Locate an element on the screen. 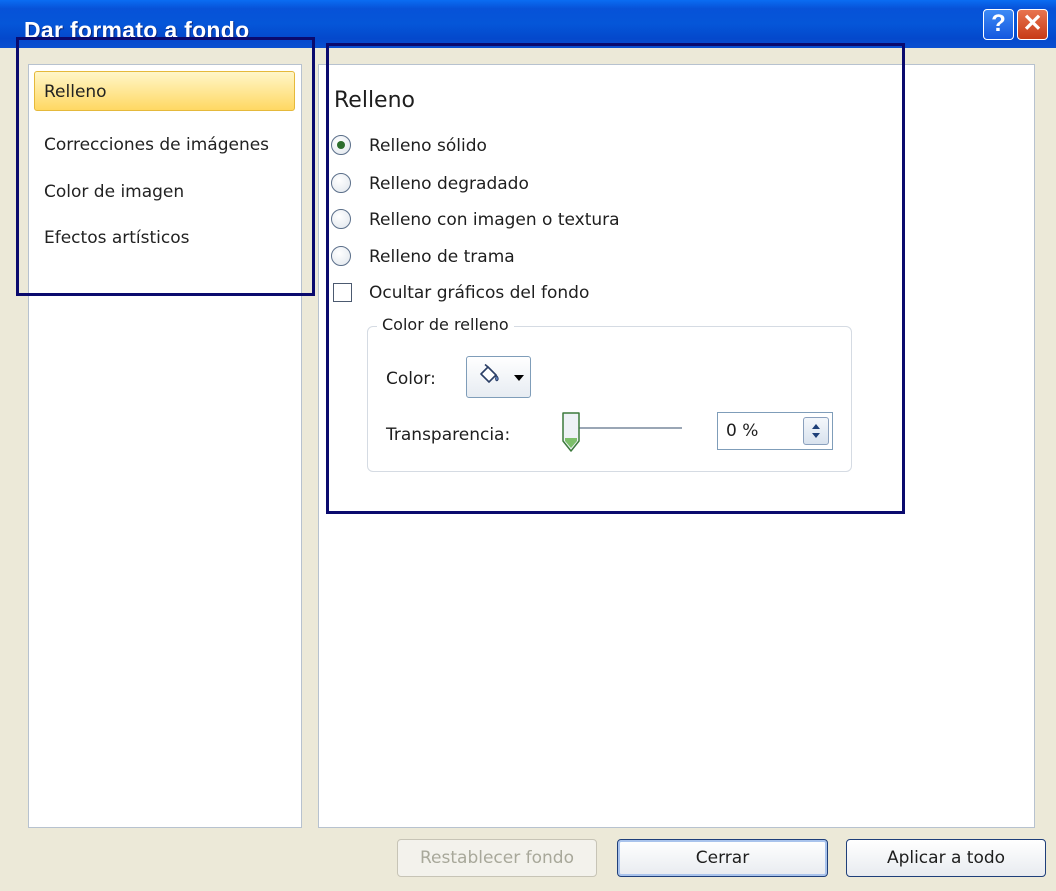  radio-gradient-fill-label: Relleno degradado is located at coordinates (449, 184).